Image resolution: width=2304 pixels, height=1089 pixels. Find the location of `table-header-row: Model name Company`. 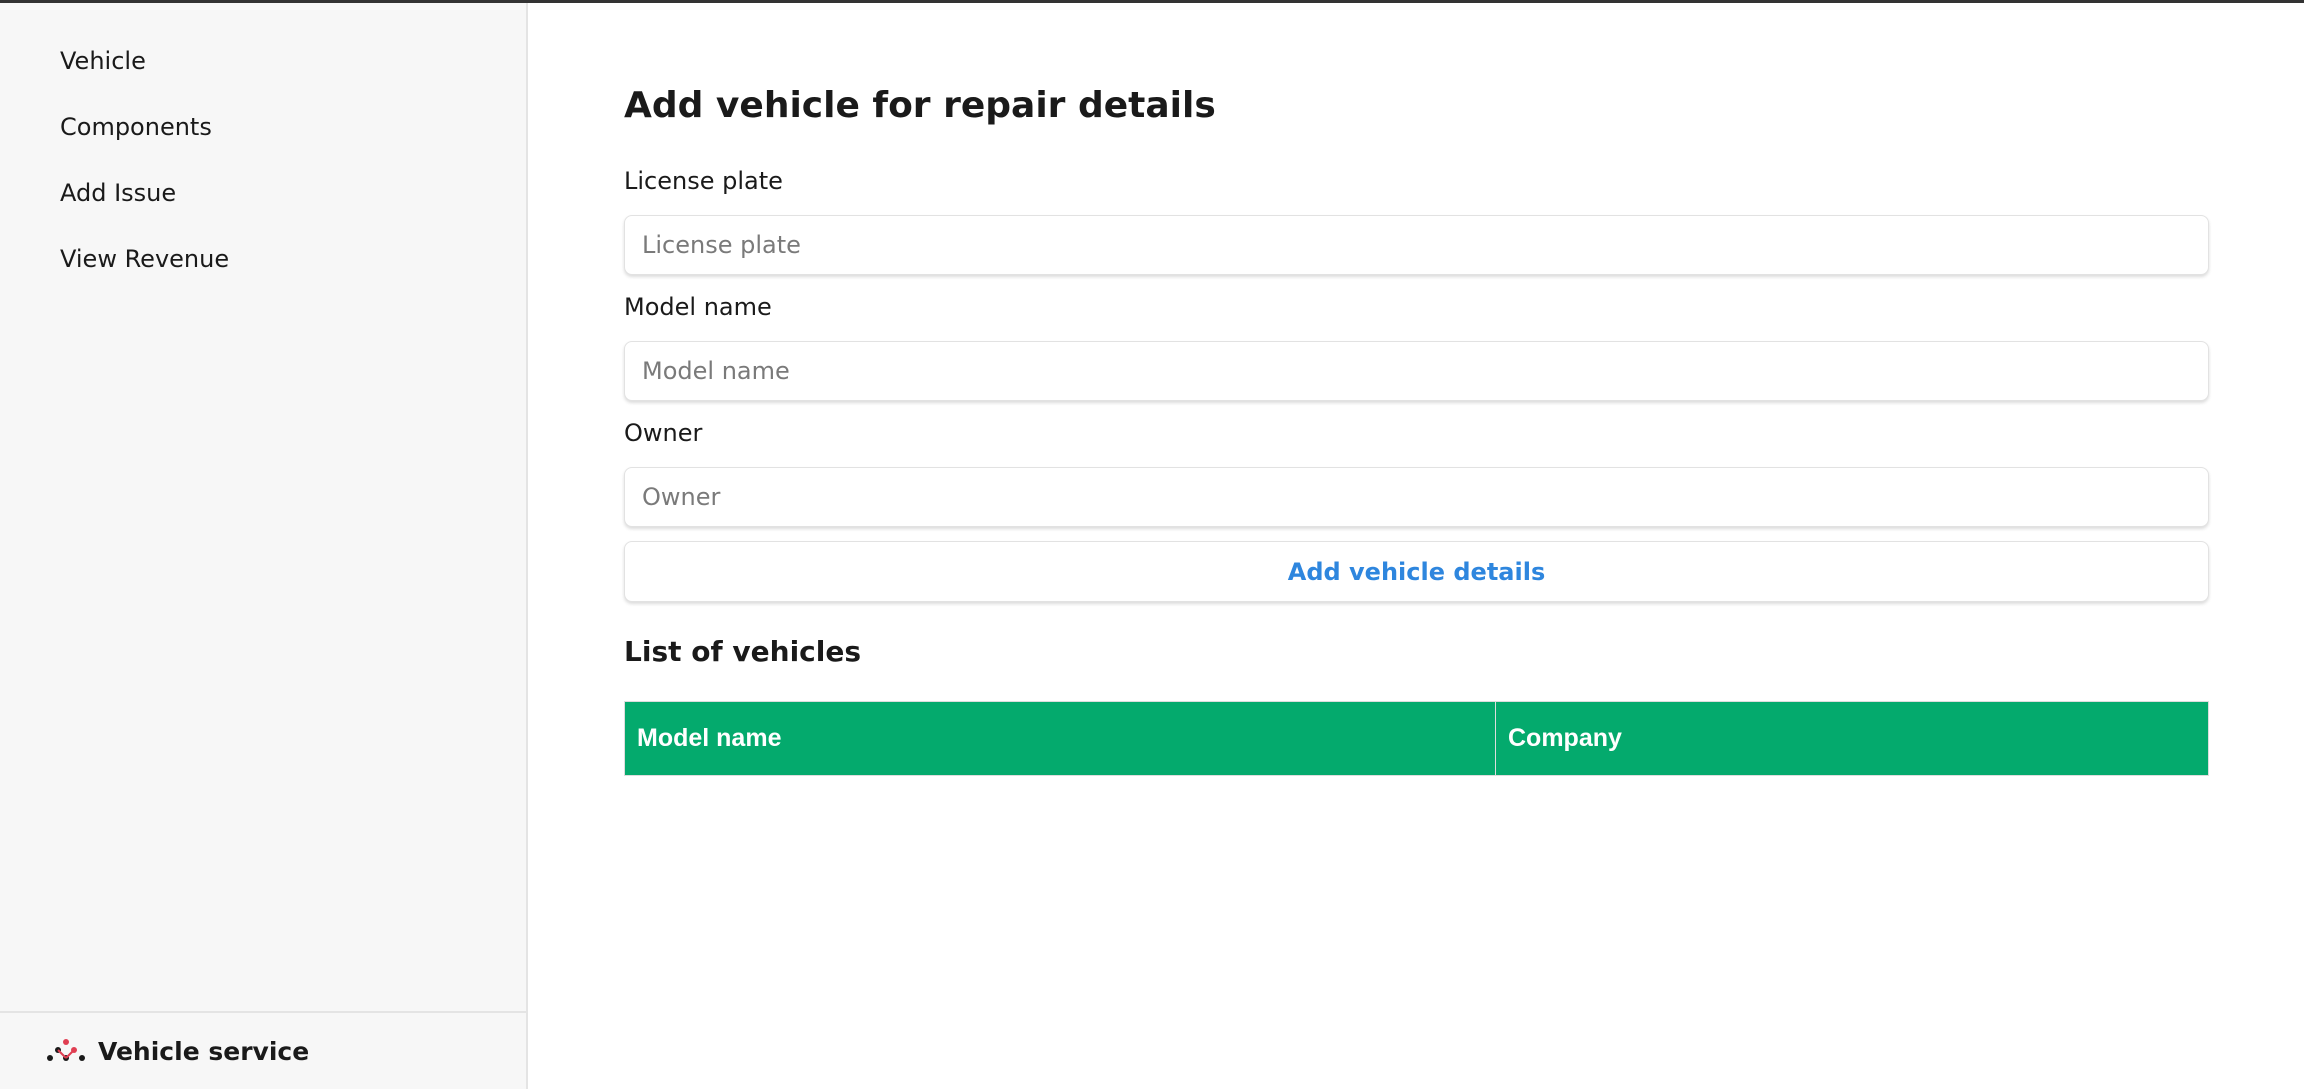

table-header-row: Model name Company is located at coordinates (1416, 738).